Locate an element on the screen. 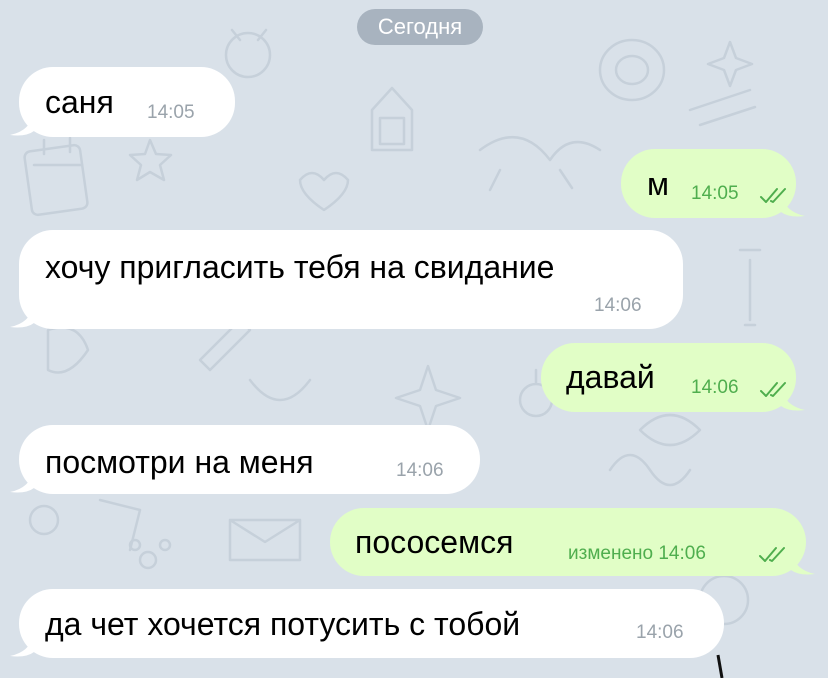  message-bubble-incoming: саня 14:05 is located at coordinates (122, 102).